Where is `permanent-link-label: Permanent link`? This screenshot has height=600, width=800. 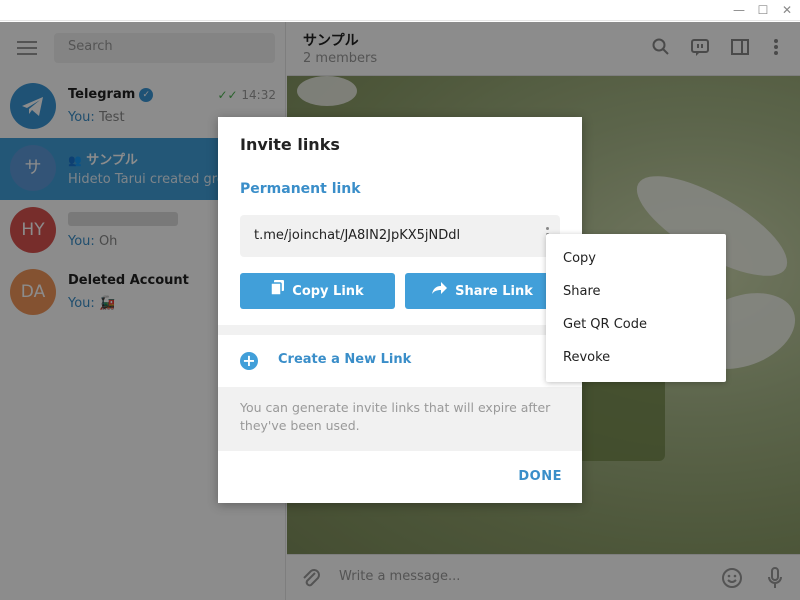
permanent-link-label: Permanent link is located at coordinates (300, 189).